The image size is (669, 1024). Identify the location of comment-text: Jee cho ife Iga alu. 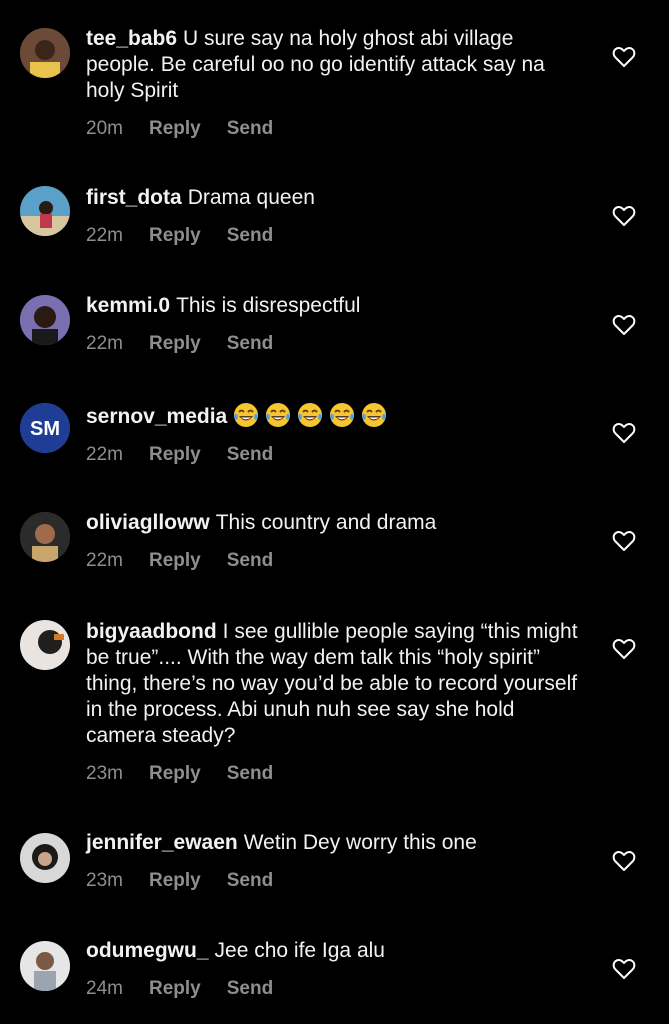
(299, 950).